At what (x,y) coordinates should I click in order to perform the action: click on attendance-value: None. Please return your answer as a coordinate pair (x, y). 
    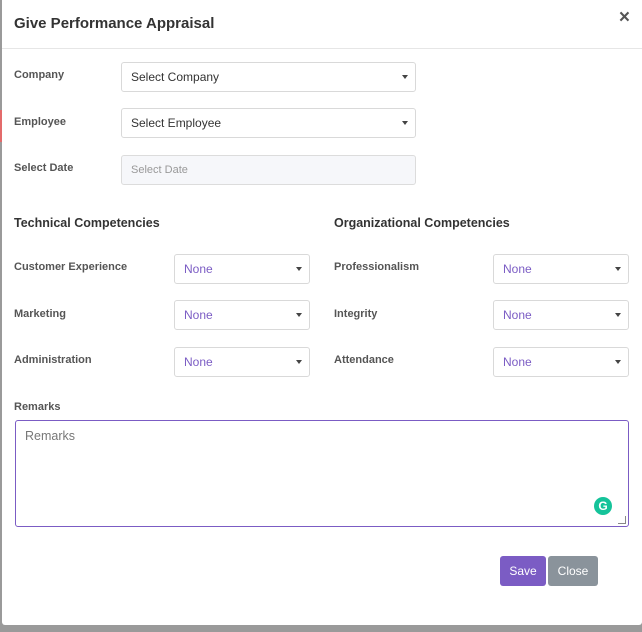
    Looking at the image, I should click on (517, 362).